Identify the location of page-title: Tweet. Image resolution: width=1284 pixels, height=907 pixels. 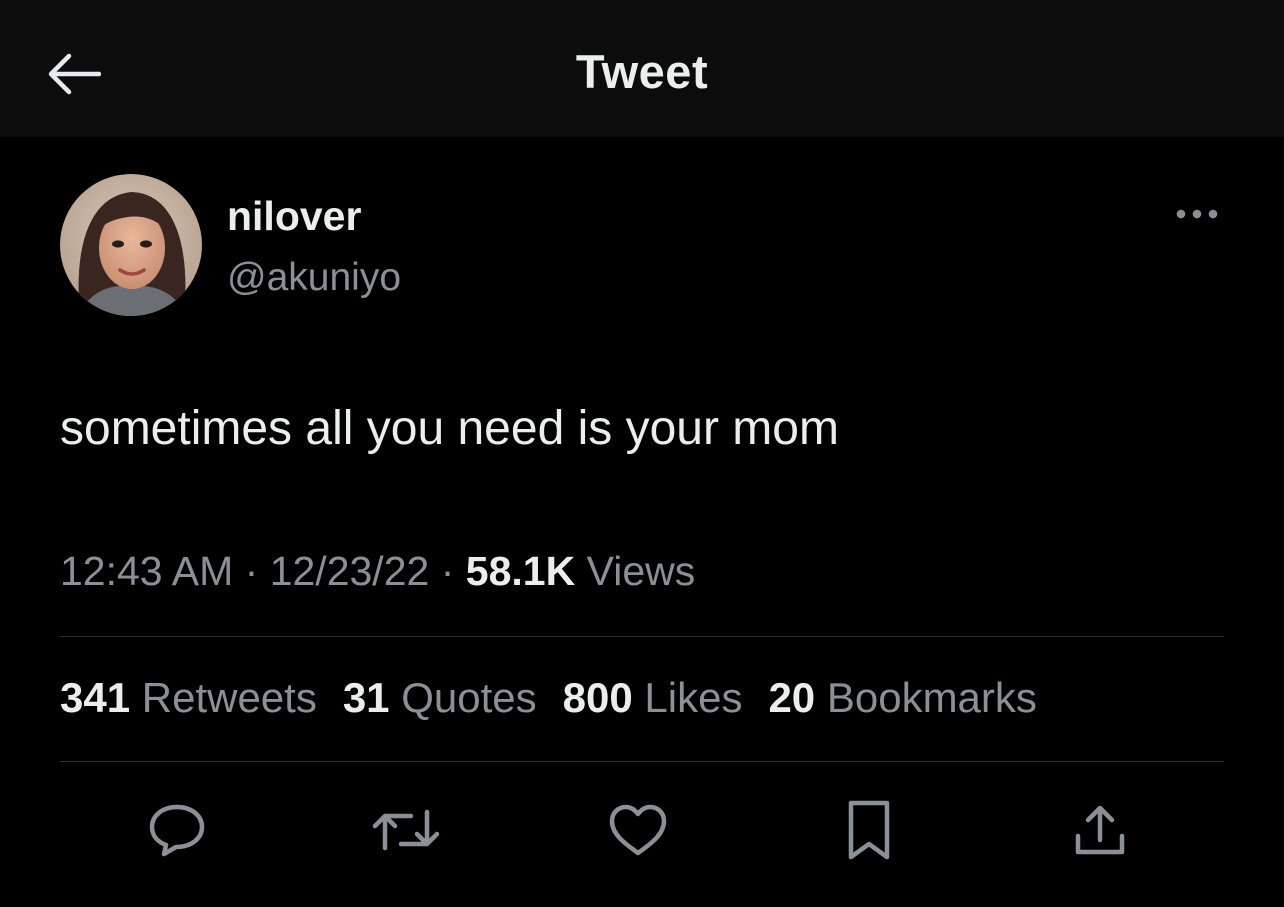
(642, 71).